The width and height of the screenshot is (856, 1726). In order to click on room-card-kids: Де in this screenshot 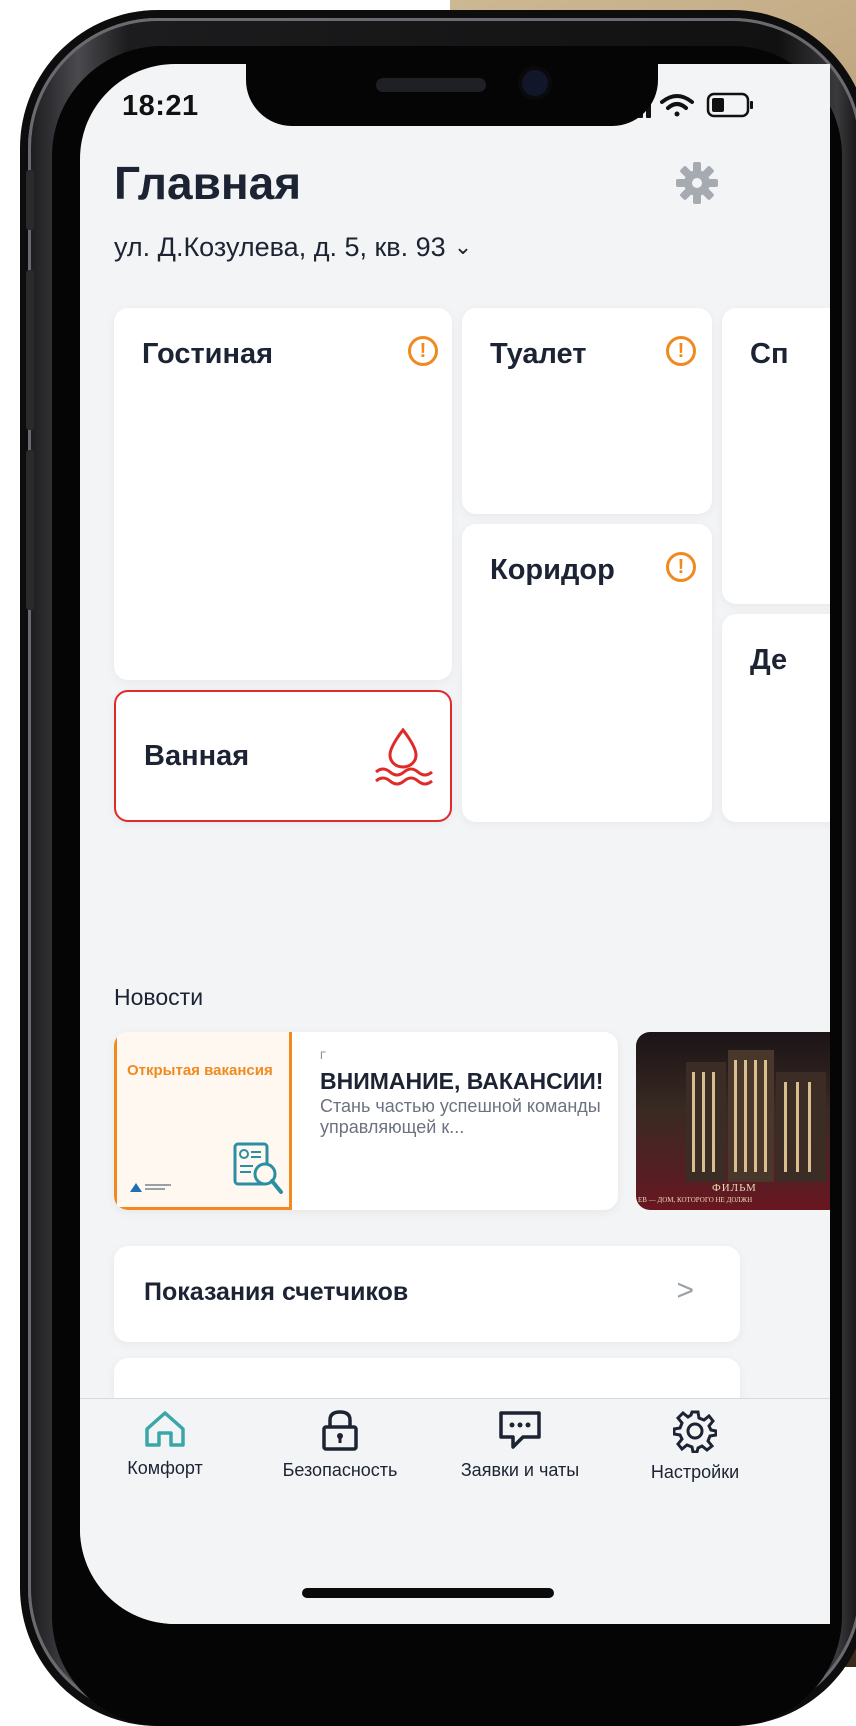, I will do `click(776, 718)`.